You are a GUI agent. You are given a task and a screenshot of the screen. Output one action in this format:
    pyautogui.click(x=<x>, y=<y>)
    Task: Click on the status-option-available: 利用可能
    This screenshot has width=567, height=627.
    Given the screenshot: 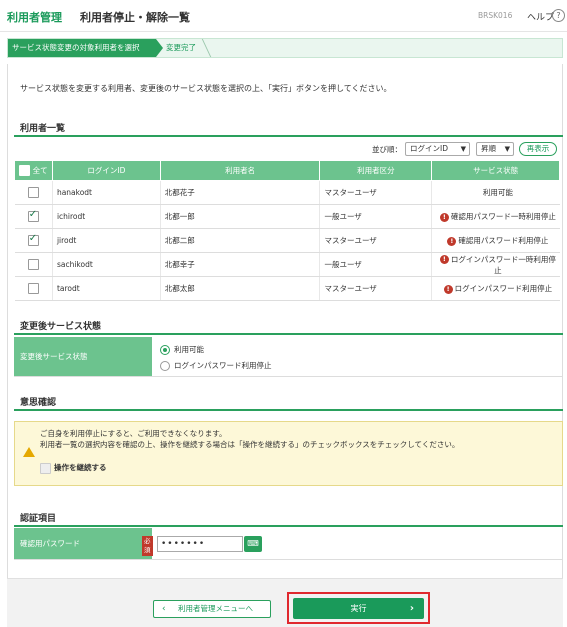 What is the action you would take?
    pyautogui.click(x=182, y=349)
    